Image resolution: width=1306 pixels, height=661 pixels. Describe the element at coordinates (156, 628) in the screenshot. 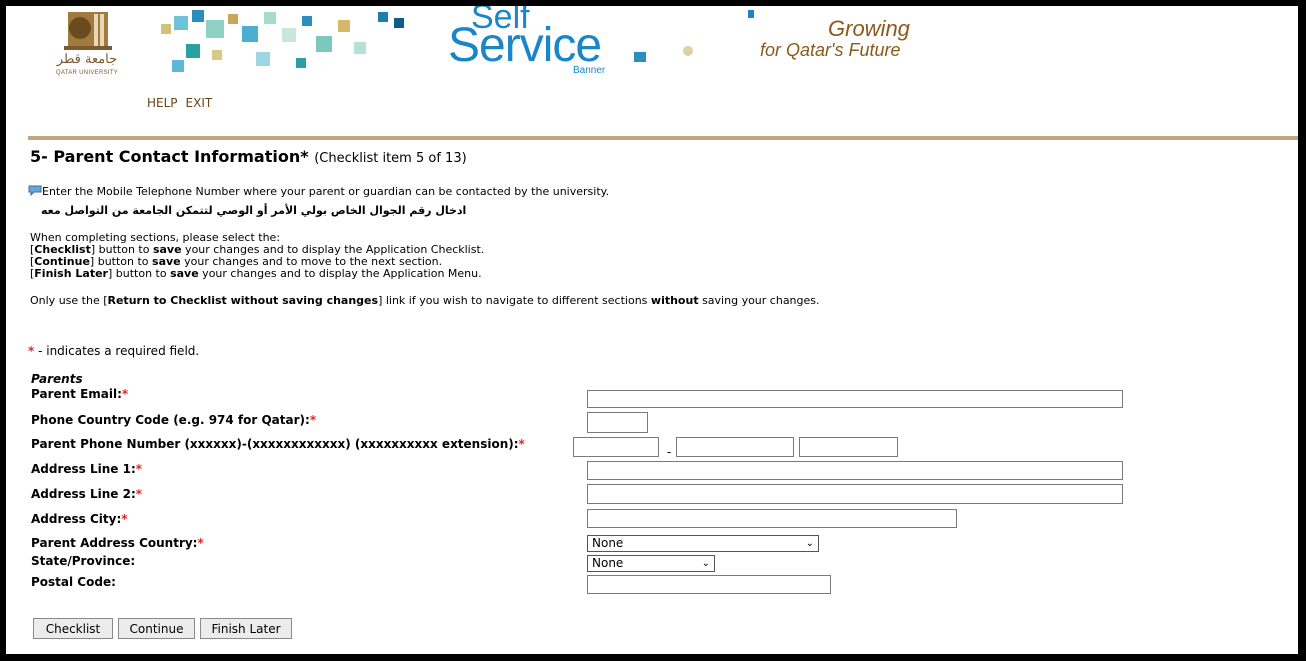

I see `continue-button: Continue` at that location.